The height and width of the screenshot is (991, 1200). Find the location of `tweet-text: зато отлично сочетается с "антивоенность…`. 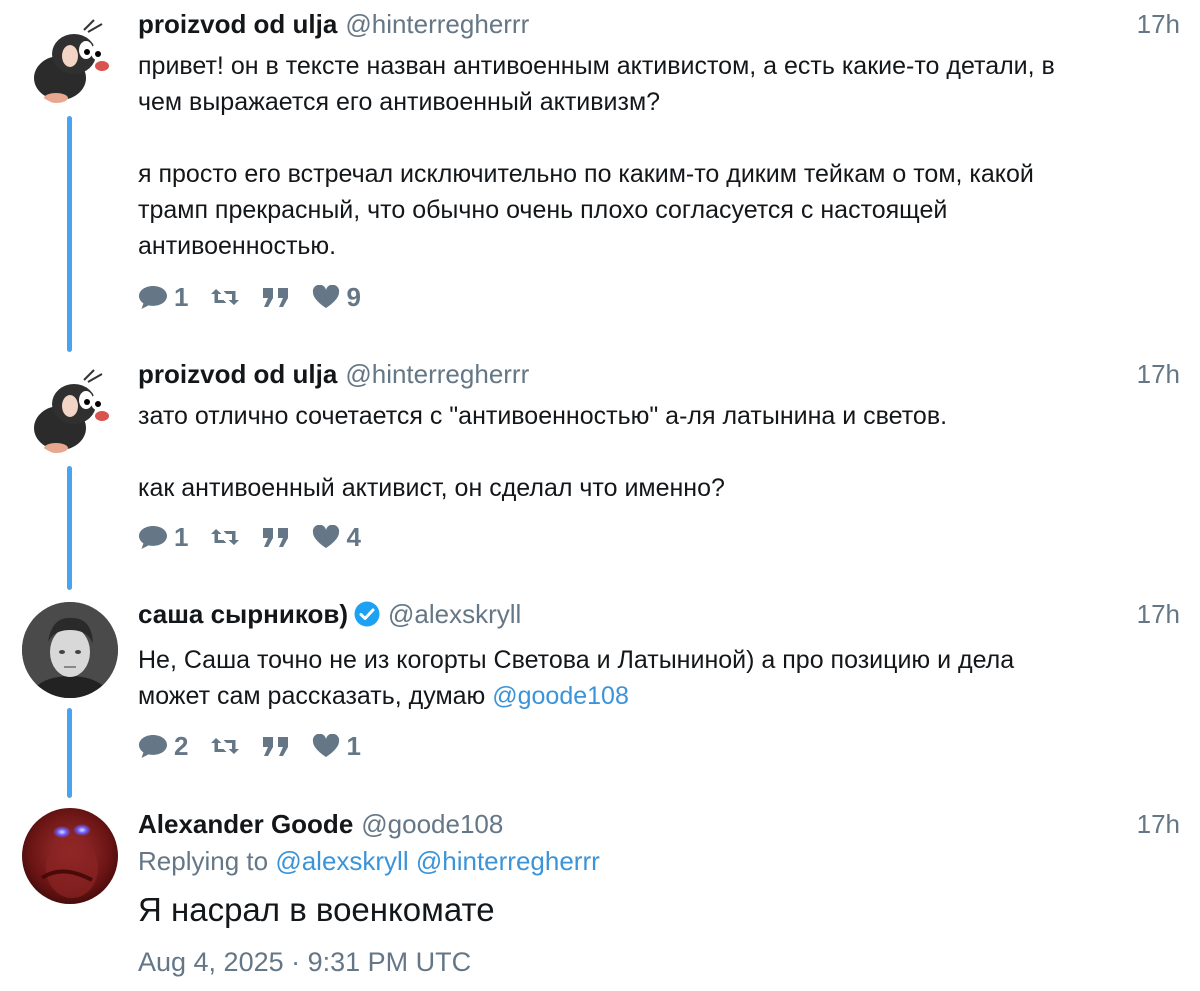

tweet-text: зато отлично сочетается с "антивоенность… is located at coordinates (543, 452).